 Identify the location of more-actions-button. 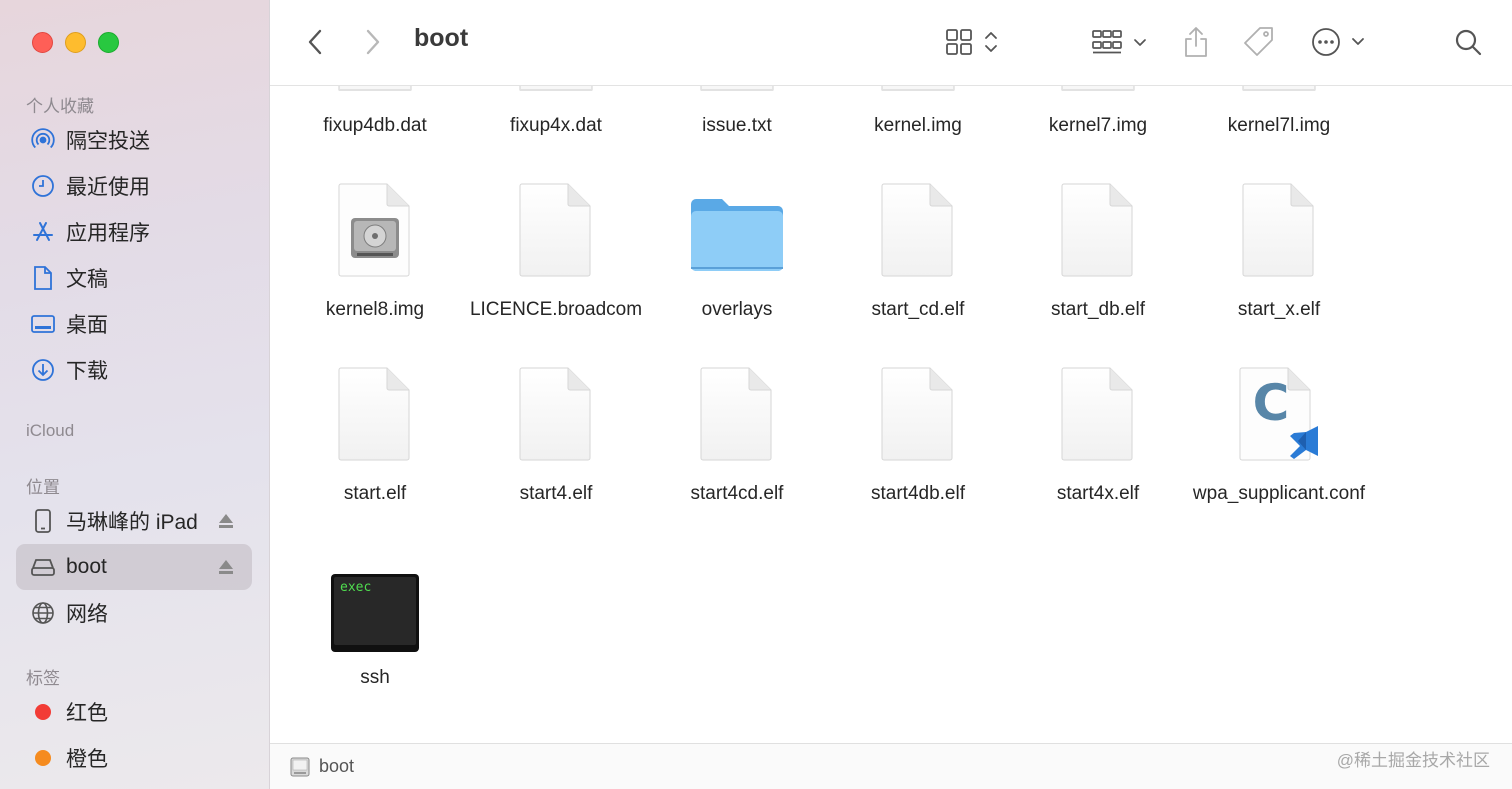
(1340, 42).